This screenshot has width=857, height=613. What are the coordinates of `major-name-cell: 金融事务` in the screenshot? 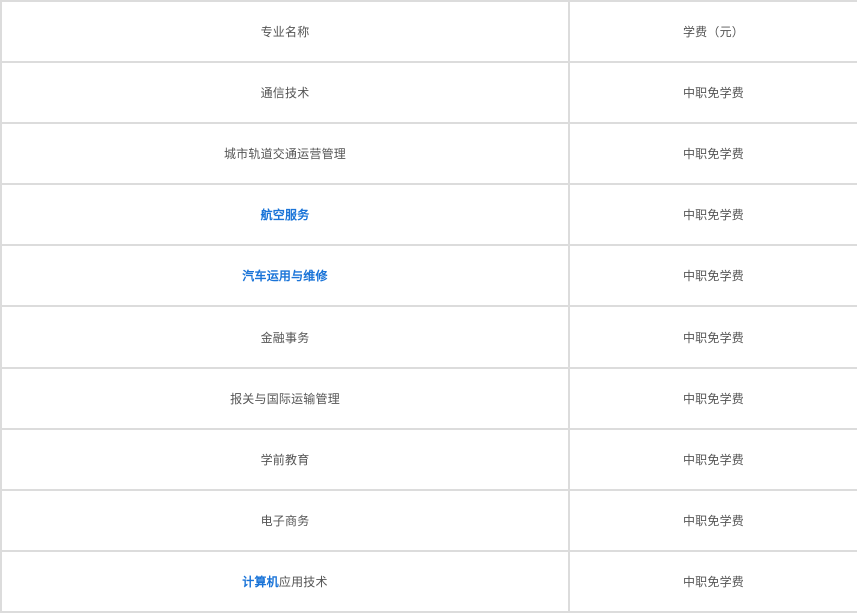 It's located at (285, 337).